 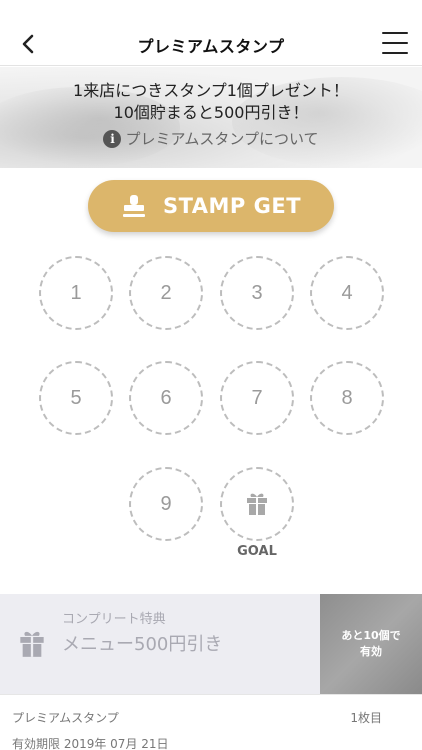 I want to click on remaining-count-label: あと10個で 有効, so click(x=370, y=644).